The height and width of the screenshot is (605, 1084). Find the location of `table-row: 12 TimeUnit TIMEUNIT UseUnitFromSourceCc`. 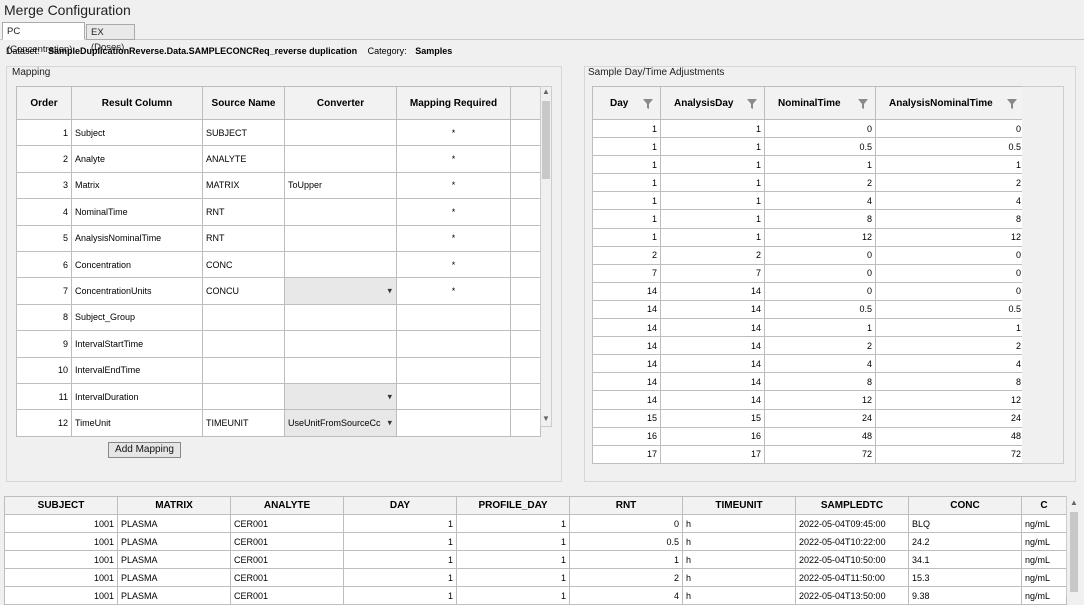

table-row: 12 TimeUnit TIMEUNIT UseUnitFromSourceCc is located at coordinates (278, 423).